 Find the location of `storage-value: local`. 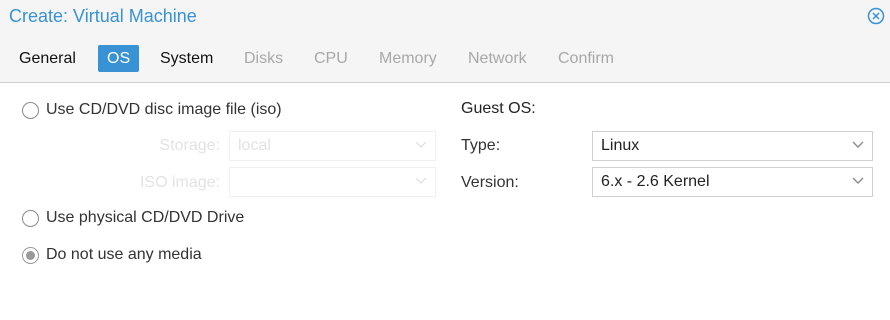

storage-value: local is located at coordinates (254, 145).